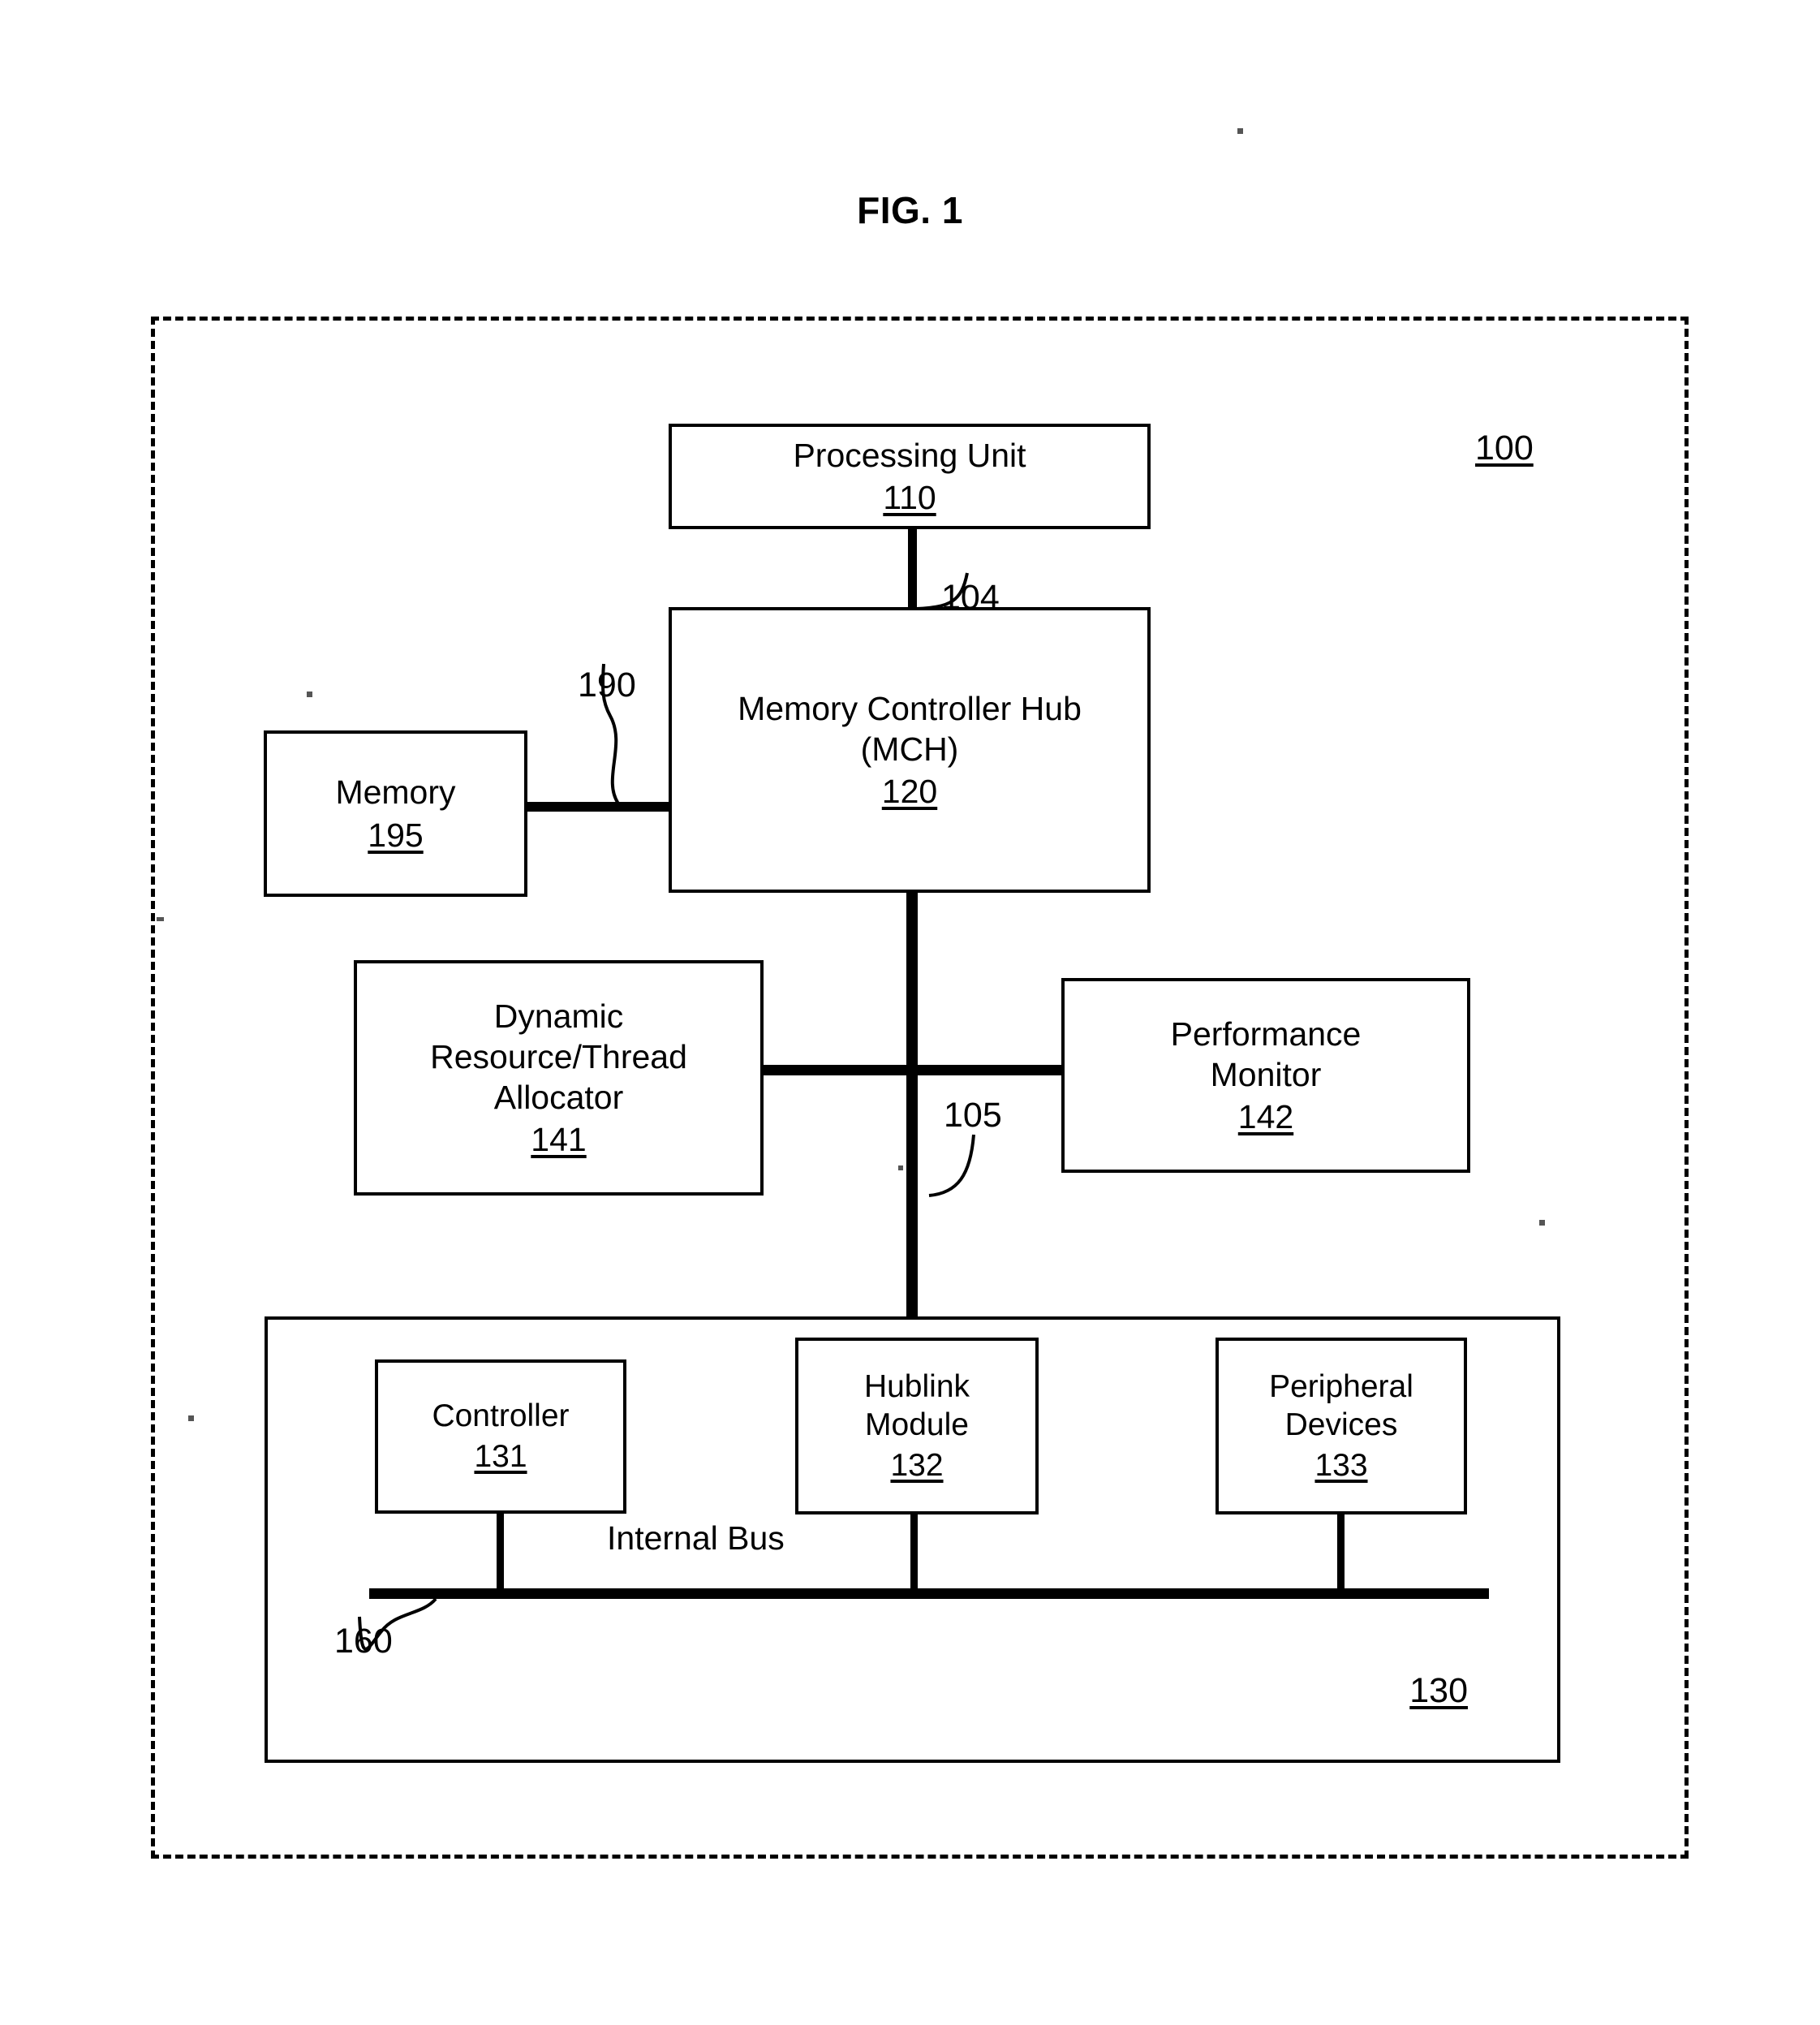 The image size is (1820, 2025). Describe the element at coordinates (607, 685) in the screenshot. I see `refnum-label-190: 190` at that location.